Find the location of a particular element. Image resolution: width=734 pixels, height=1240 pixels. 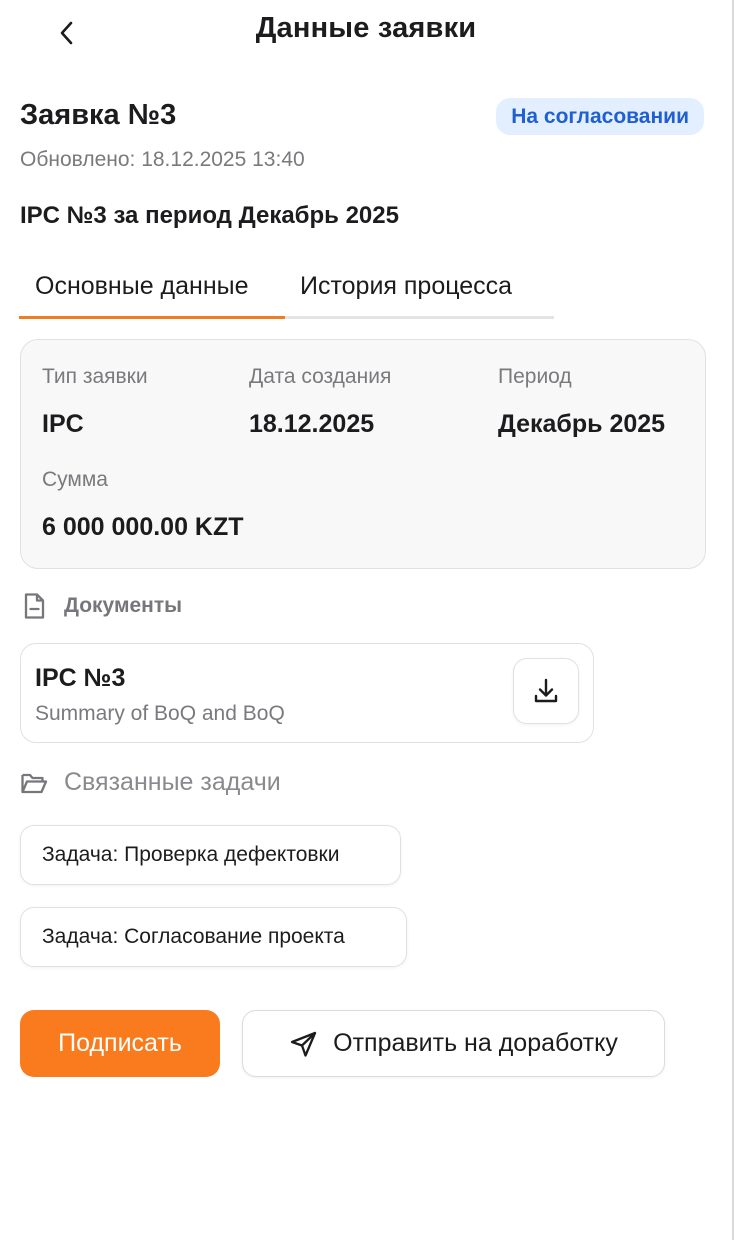

return-for-revision-button: Отправить на доработку is located at coordinates (453, 1043).